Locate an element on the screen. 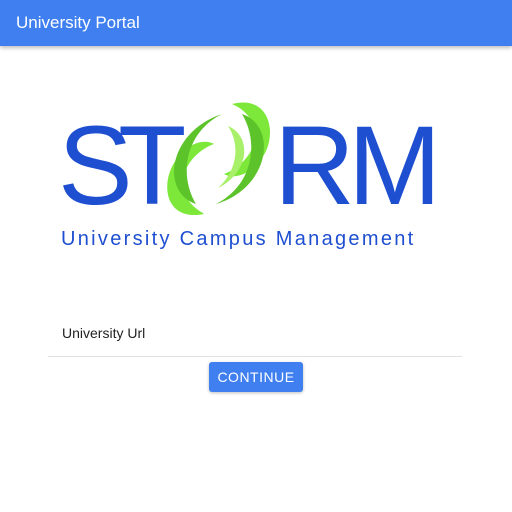 The height and width of the screenshot is (512, 512). university-url-field is located at coordinates (255, 336).